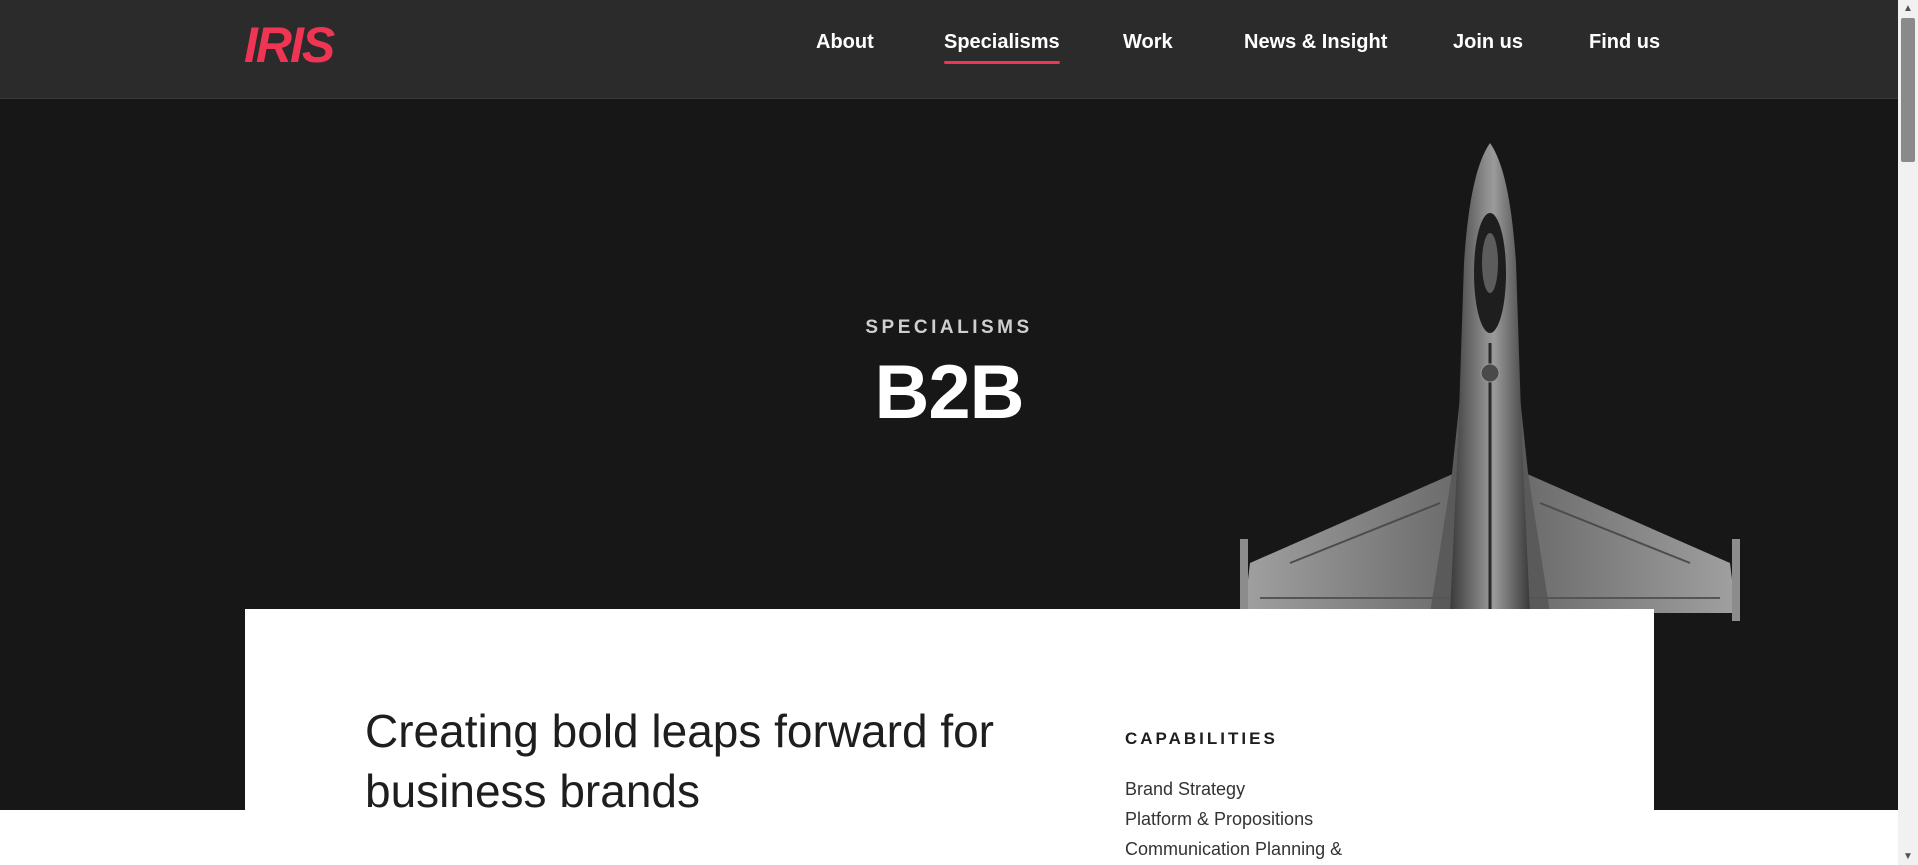  I want to click on nav-item-find-us: Find us, so click(1624, 42).